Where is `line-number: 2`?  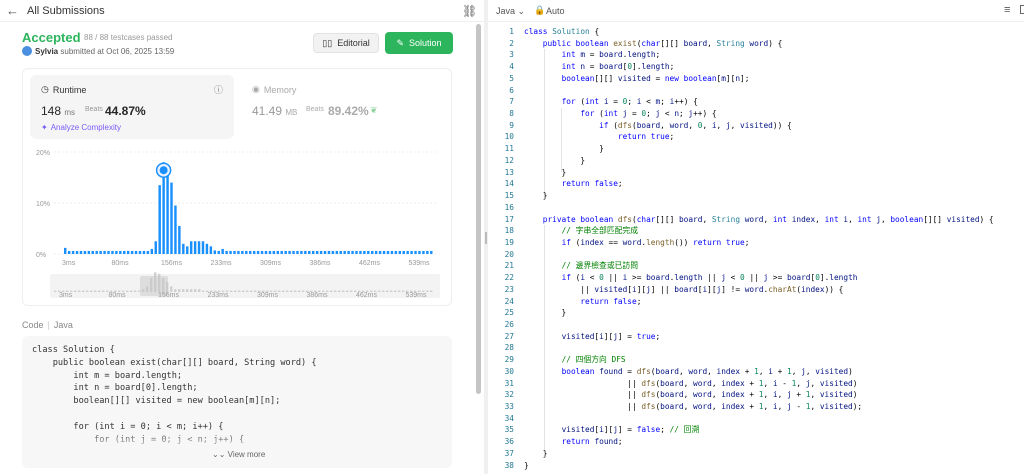
line-number: 2 is located at coordinates (511, 43).